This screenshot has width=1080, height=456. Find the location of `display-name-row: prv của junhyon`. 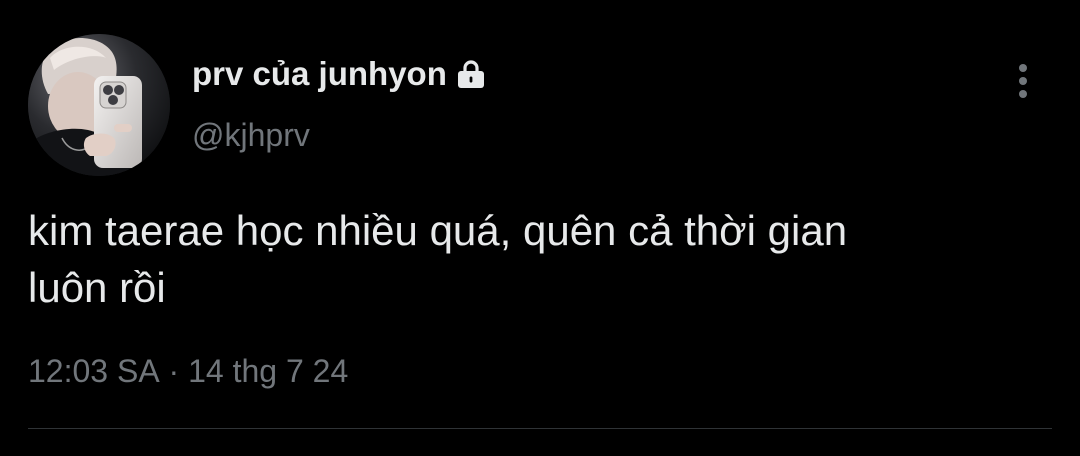

display-name-row: prv của junhyon is located at coordinates (338, 74).